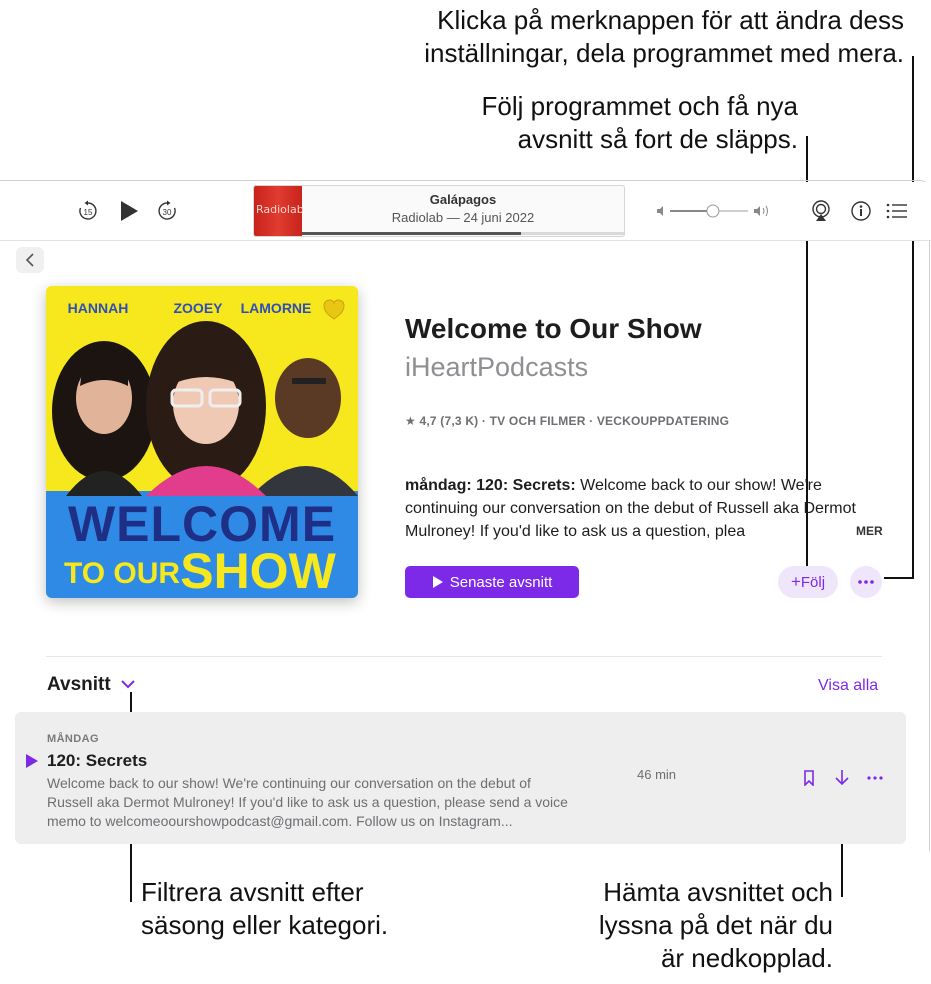 This screenshot has width=931, height=984. What do you see at coordinates (128, 684) in the screenshot?
I see `chevron-down-icon` at bounding box center [128, 684].